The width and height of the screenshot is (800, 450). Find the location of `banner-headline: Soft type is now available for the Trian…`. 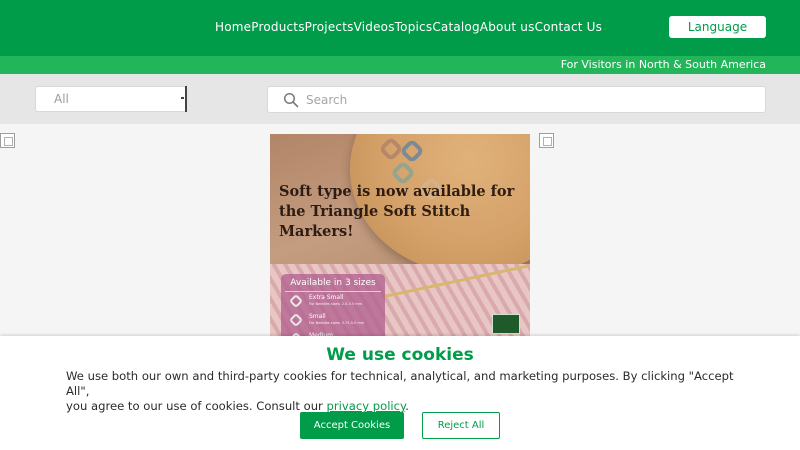

banner-headline: Soft type is now available for the Trian… is located at coordinates (397, 211).